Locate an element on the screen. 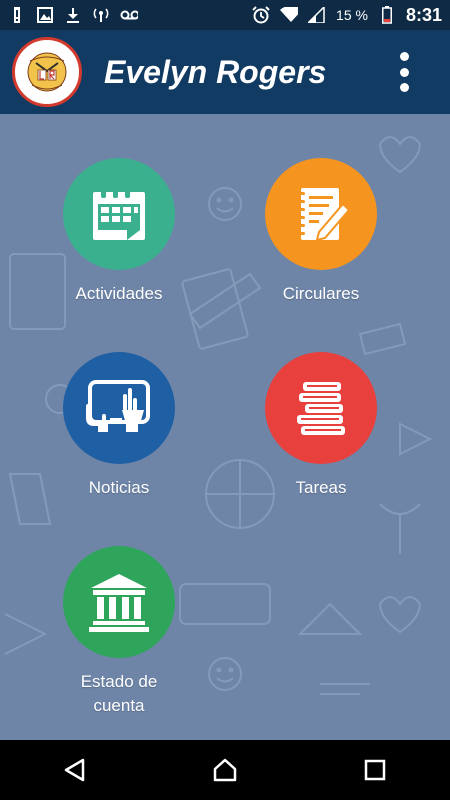 This screenshot has width=450, height=800. status-bar-left is located at coordinates (73, 15).